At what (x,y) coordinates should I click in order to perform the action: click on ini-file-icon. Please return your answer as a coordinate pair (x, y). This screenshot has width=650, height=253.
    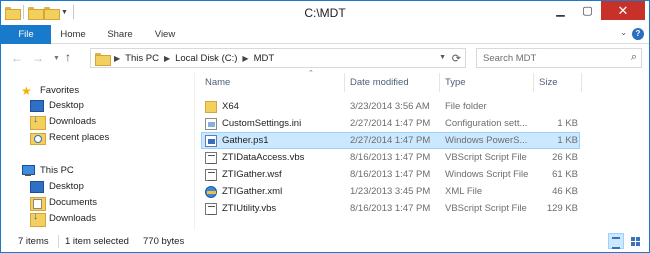
    Looking at the image, I should click on (211, 124).